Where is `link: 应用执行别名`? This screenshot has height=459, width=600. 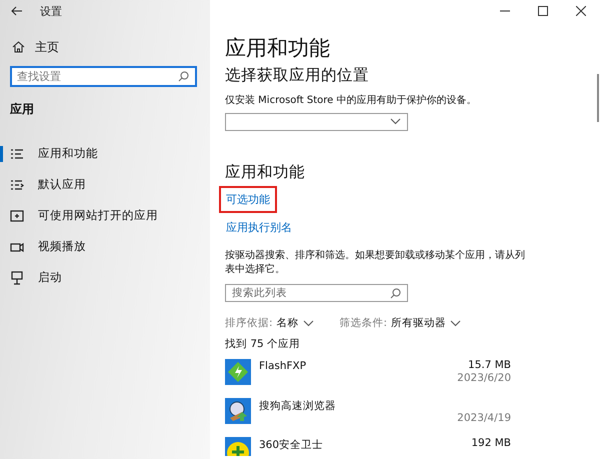
link: 应用执行别名 is located at coordinates (259, 228).